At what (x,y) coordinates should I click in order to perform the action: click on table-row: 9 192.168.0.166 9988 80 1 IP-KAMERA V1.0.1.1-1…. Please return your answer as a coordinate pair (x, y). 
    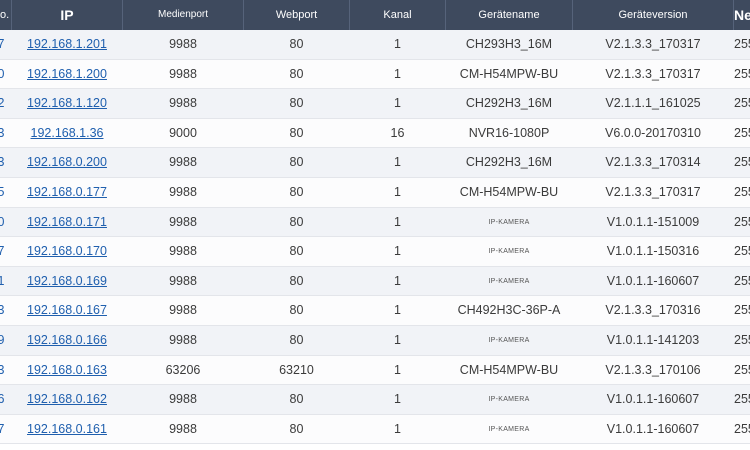
    Looking at the image, I should click on (375, 340).